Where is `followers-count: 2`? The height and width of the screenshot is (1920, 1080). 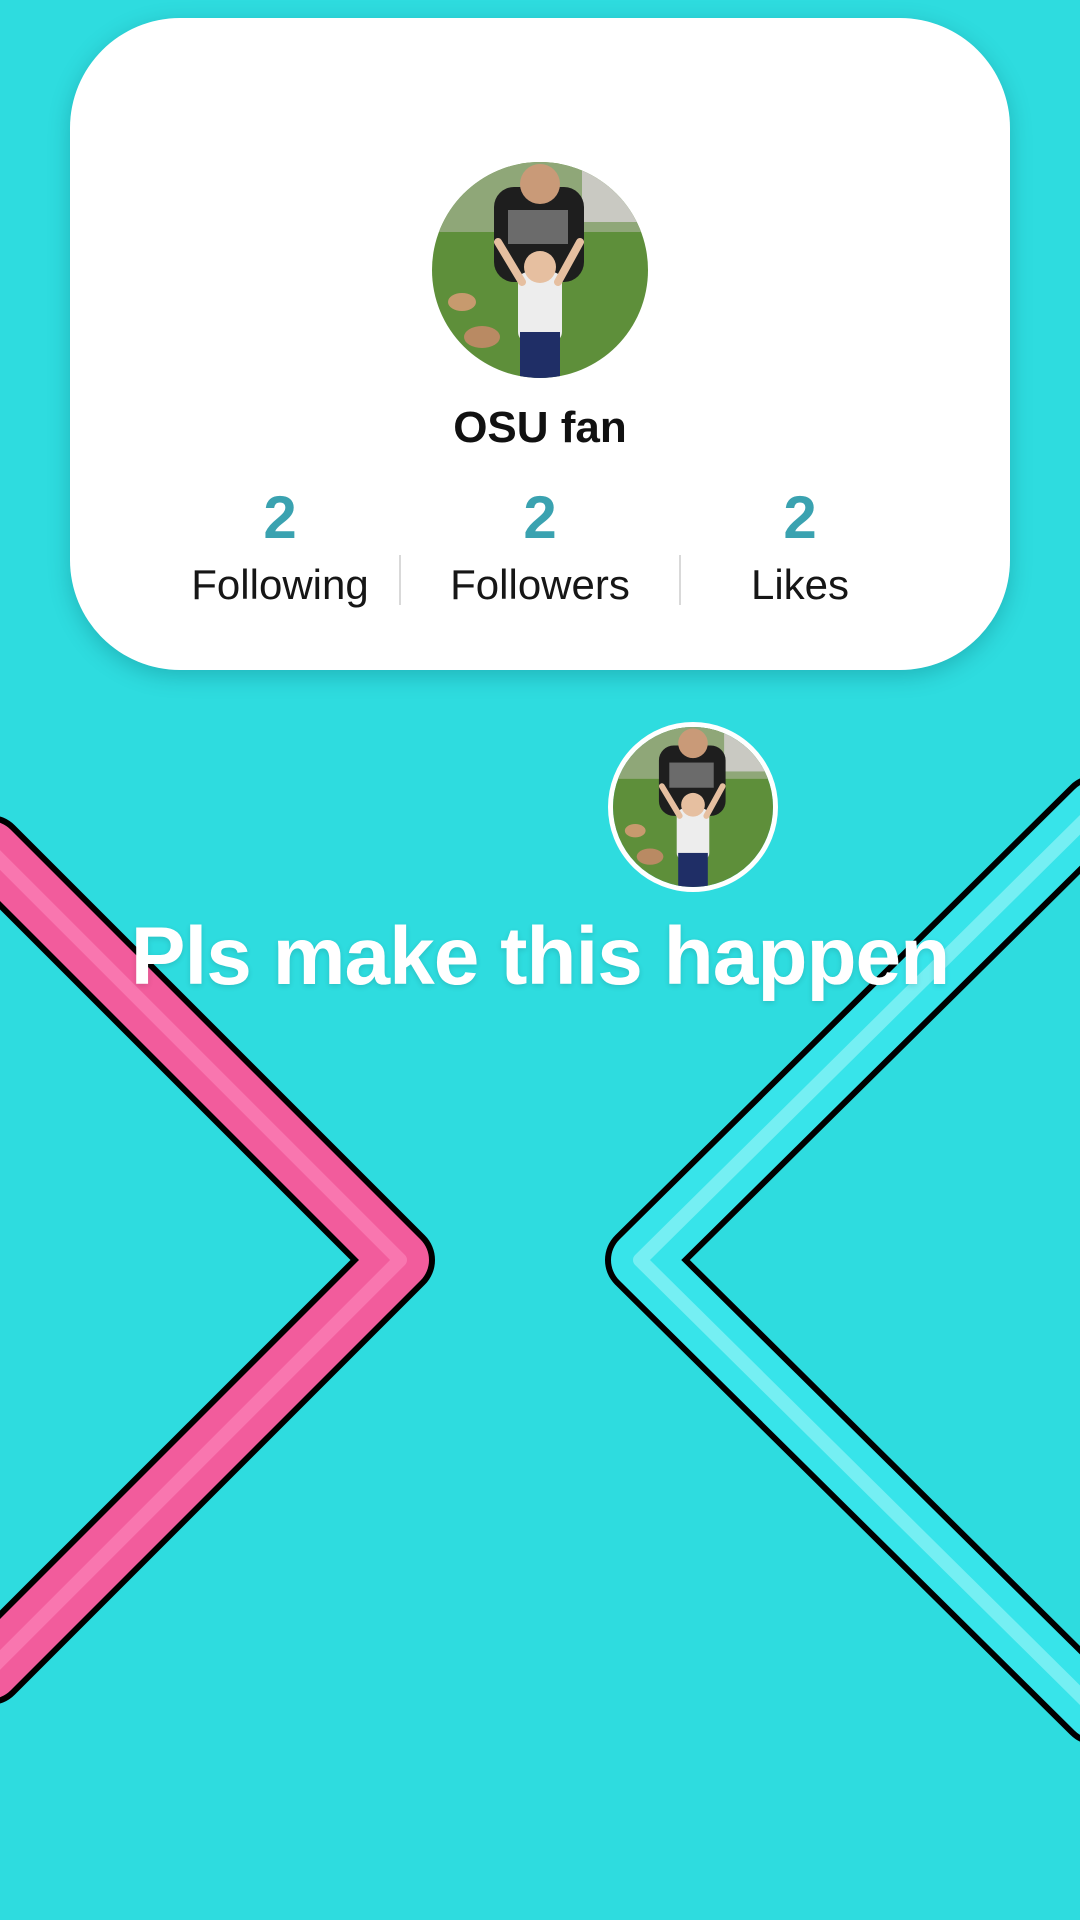 followers-count: 2 is located at coordinates (540, 517).